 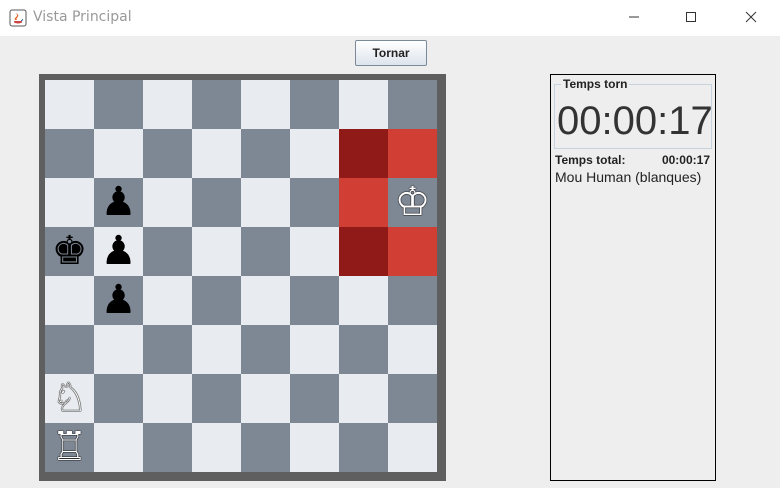 I want to click on minimize-icon, so click(x=634, y=17).